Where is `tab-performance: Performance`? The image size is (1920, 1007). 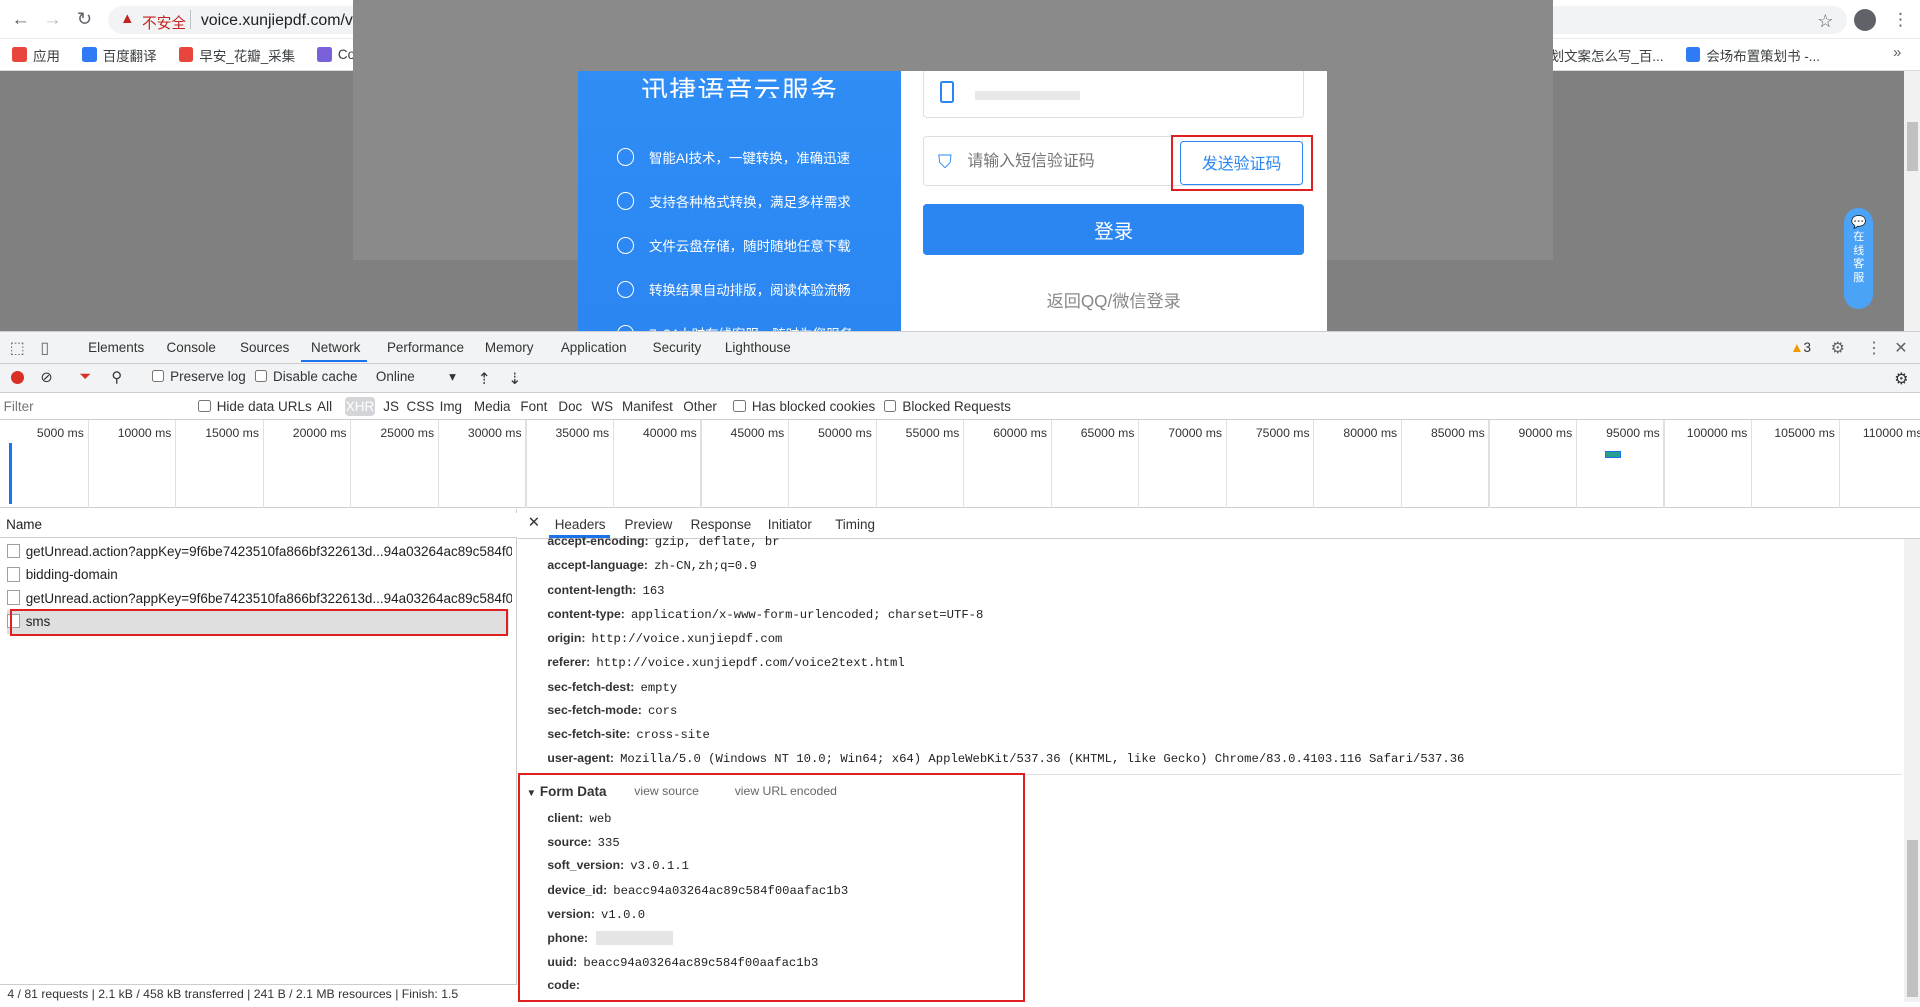 tab-performance: Performance is located at coordinates (425, 347).